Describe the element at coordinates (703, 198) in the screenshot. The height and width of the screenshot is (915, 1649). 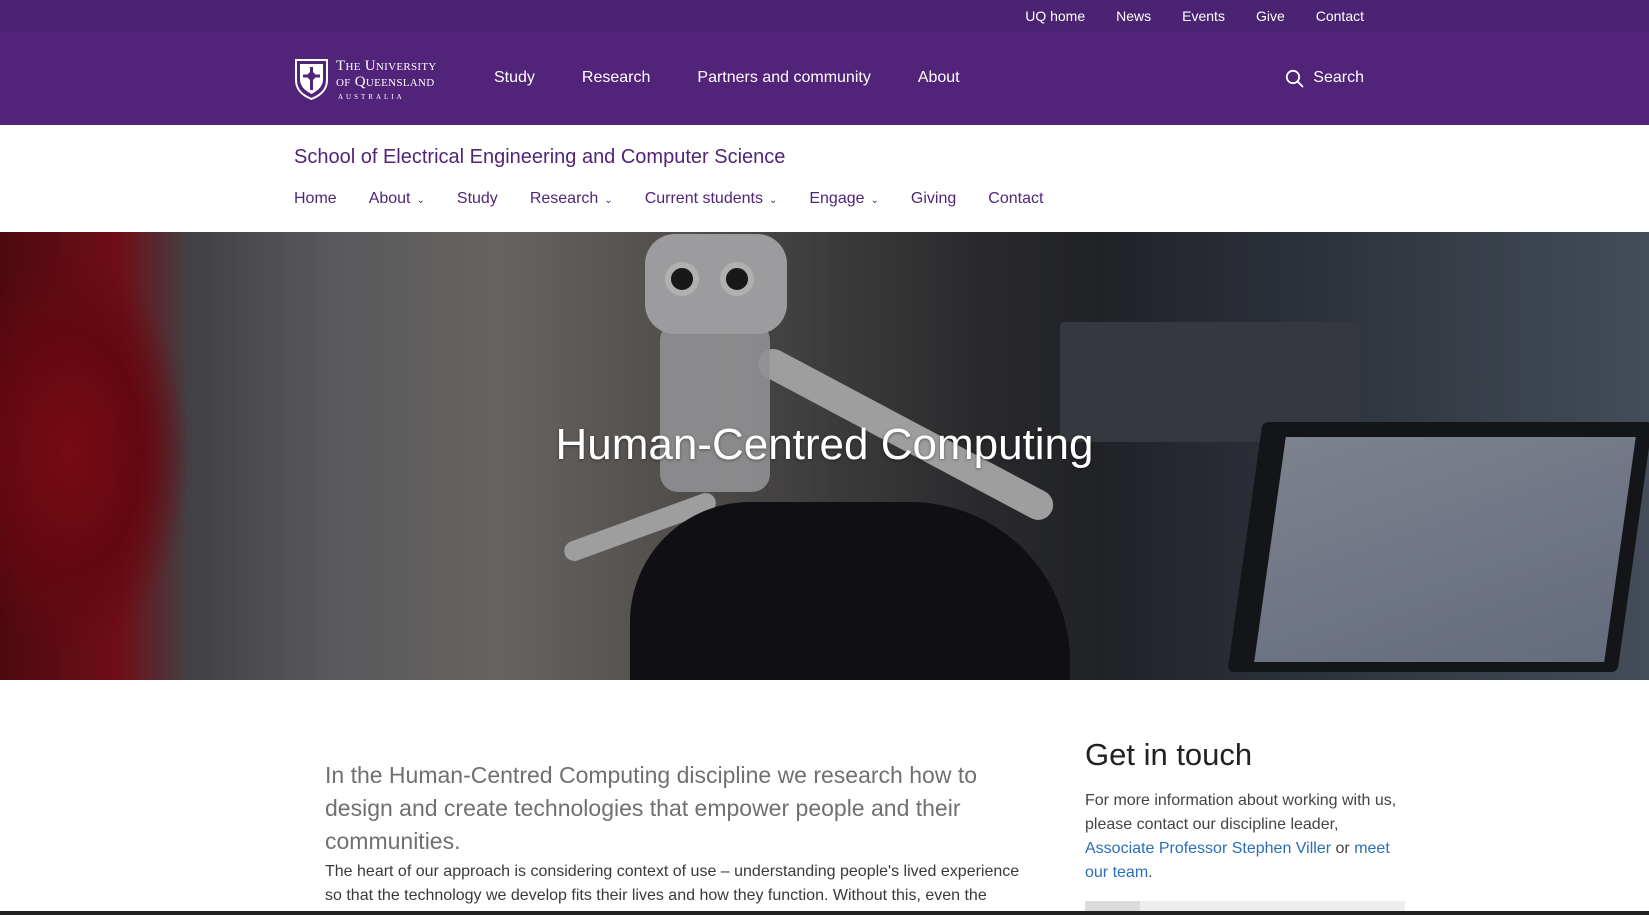
I see `local-nav-label: Current students` at that location.